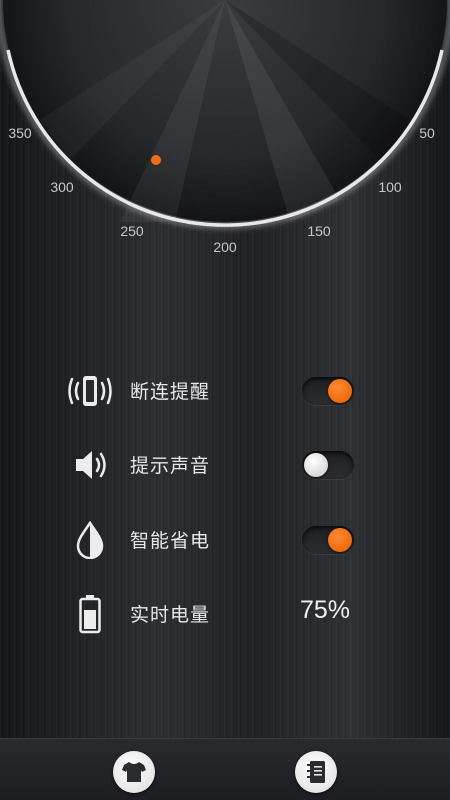 Image resolution: width=450 pixels, height=800 pixels. What do you see at coordinates (325, 610) in the screenshot?
I see `battery-level-value: 75%` at bounding box center [325, 610].